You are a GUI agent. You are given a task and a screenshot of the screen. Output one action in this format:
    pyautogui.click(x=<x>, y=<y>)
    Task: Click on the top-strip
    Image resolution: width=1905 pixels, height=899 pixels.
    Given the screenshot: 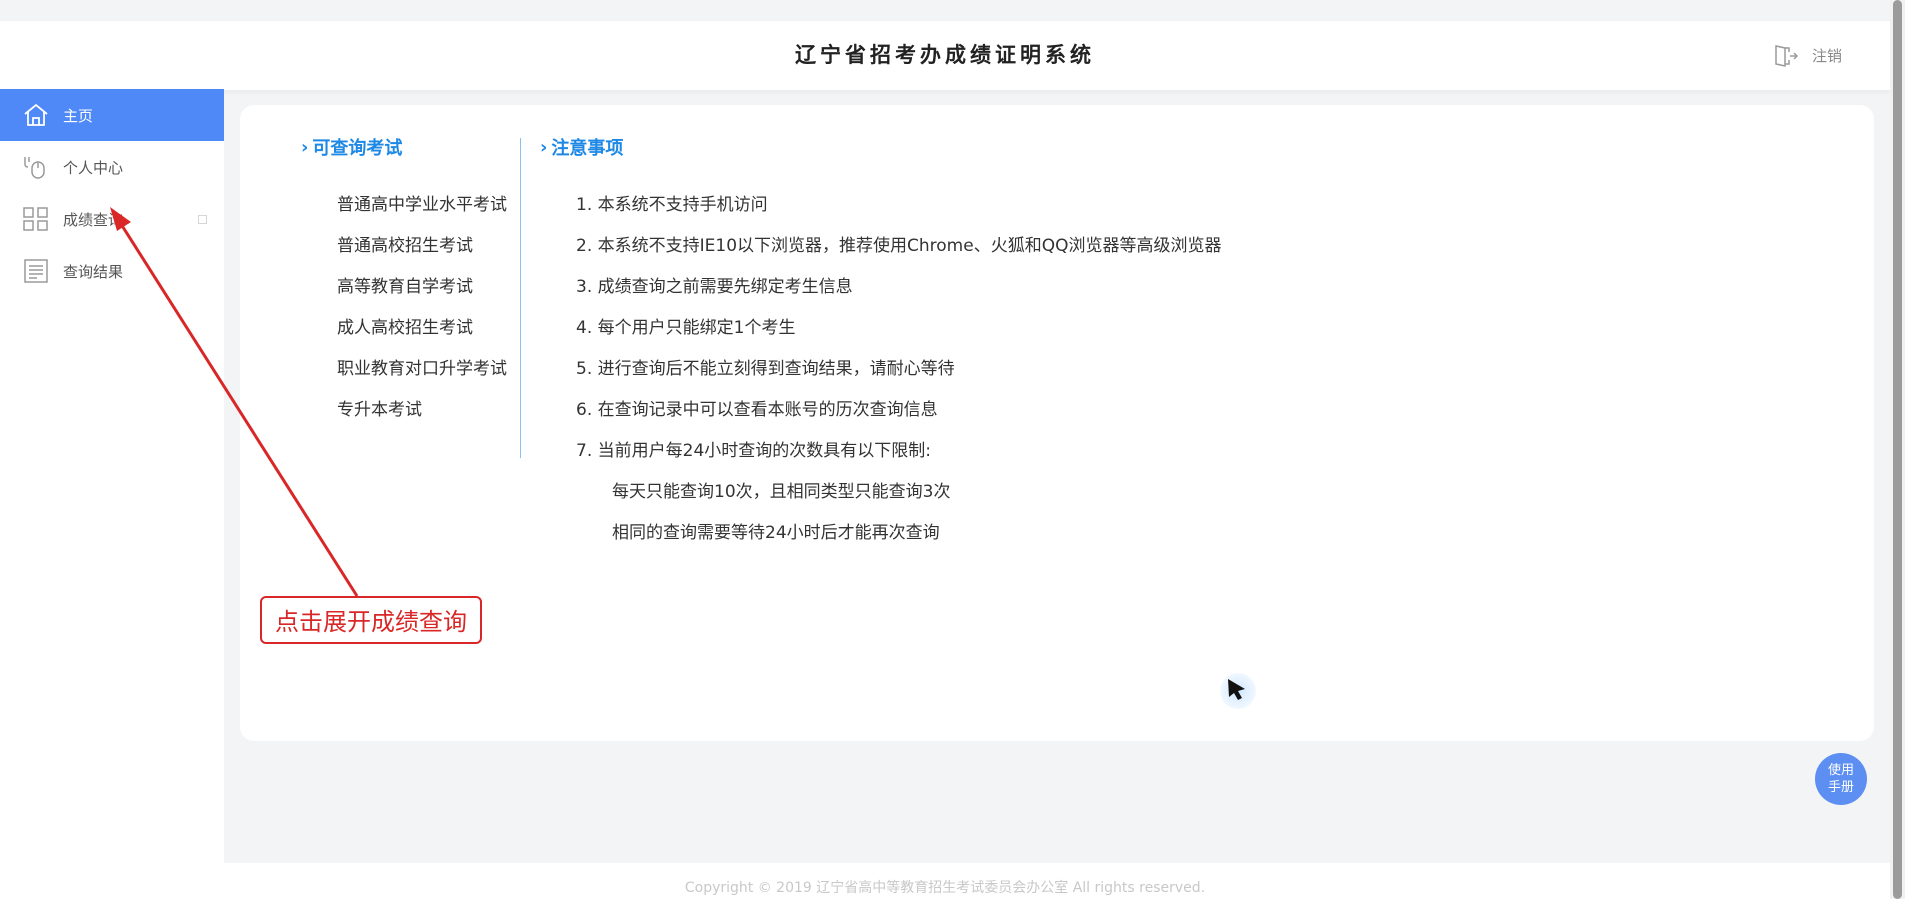 What is the action you would take?
    pyautogui.click(x=945, y=10)
    